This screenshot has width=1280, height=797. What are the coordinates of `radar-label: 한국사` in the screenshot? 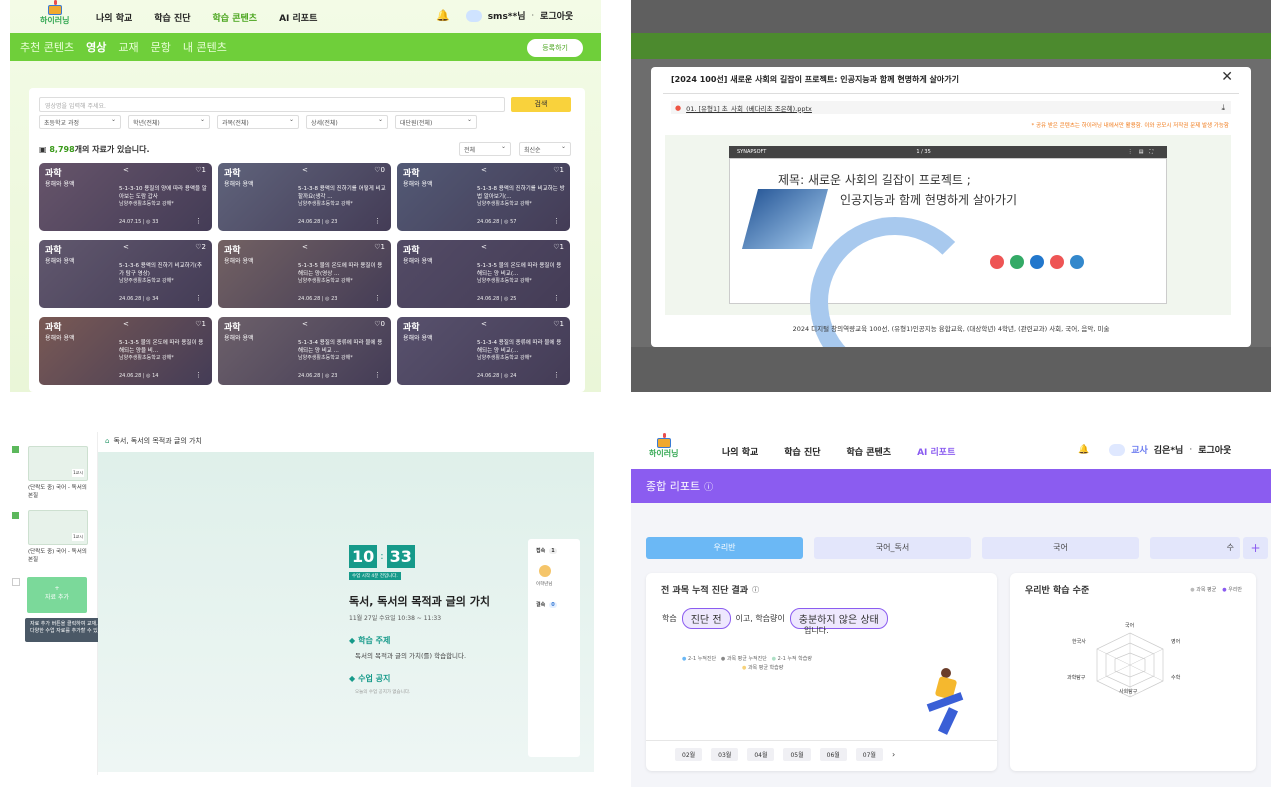 It's located at (1079, 642).